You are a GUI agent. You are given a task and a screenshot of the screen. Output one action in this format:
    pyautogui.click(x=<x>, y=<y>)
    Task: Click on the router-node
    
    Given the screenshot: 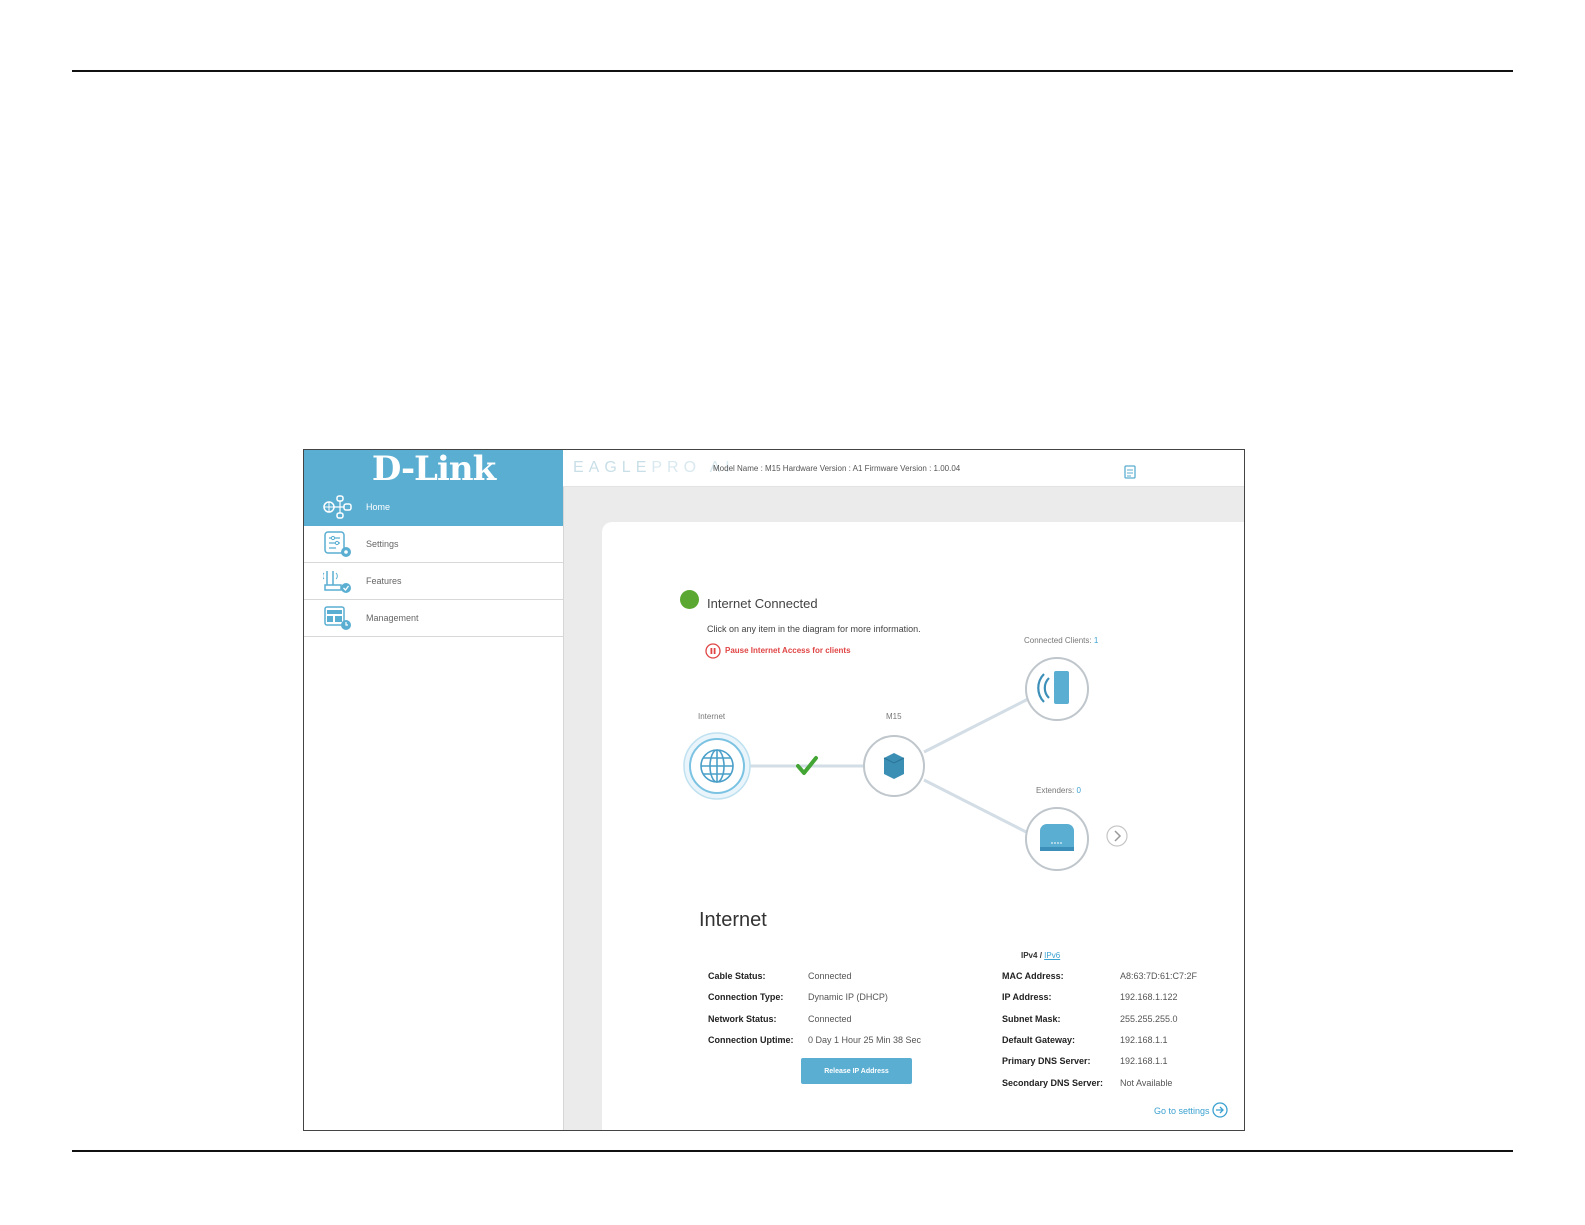 What is the action you would take?
    pyautogui.click(x=894, y=768)
    